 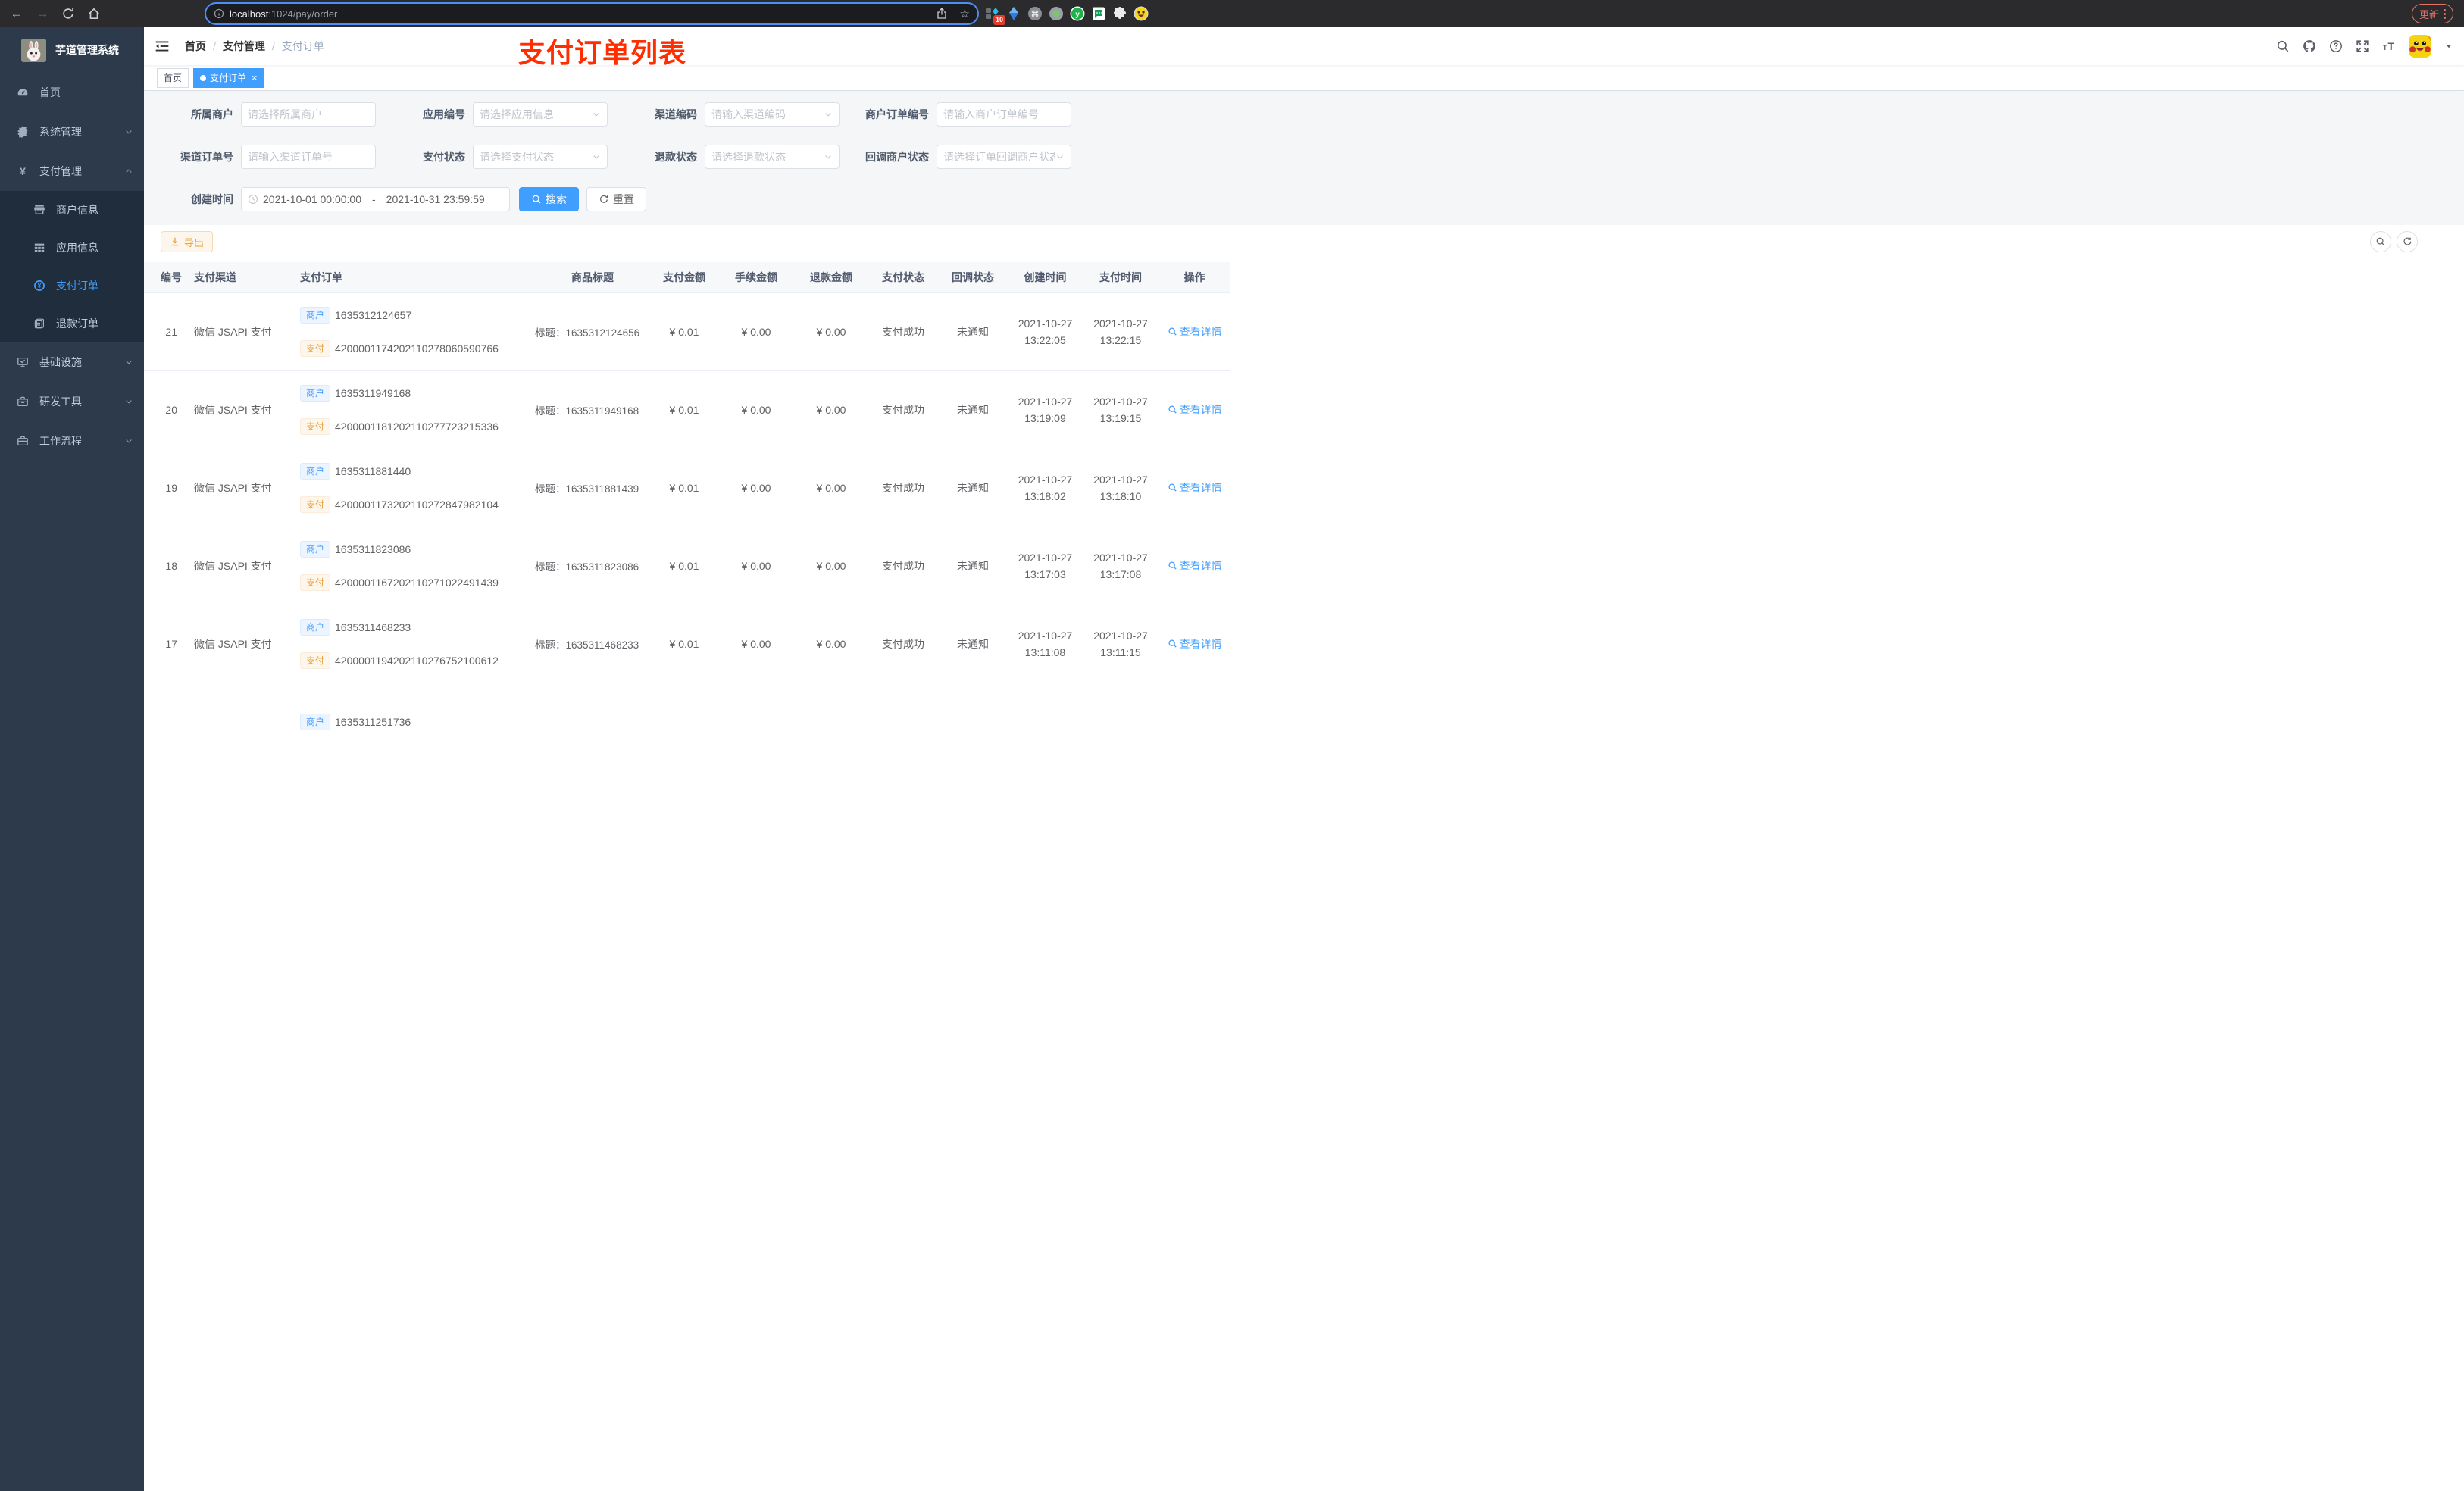 What do you see at coordinates (72, 362) in the screenshot?
I see `sidebar-item-infrastructure: 基础设施` at bounding box center [72, 362].